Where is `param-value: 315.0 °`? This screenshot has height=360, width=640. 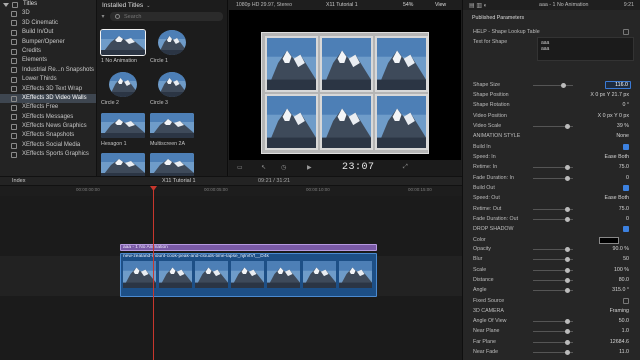
param-value: 315.0 ° is located at coordinates (620, 290).